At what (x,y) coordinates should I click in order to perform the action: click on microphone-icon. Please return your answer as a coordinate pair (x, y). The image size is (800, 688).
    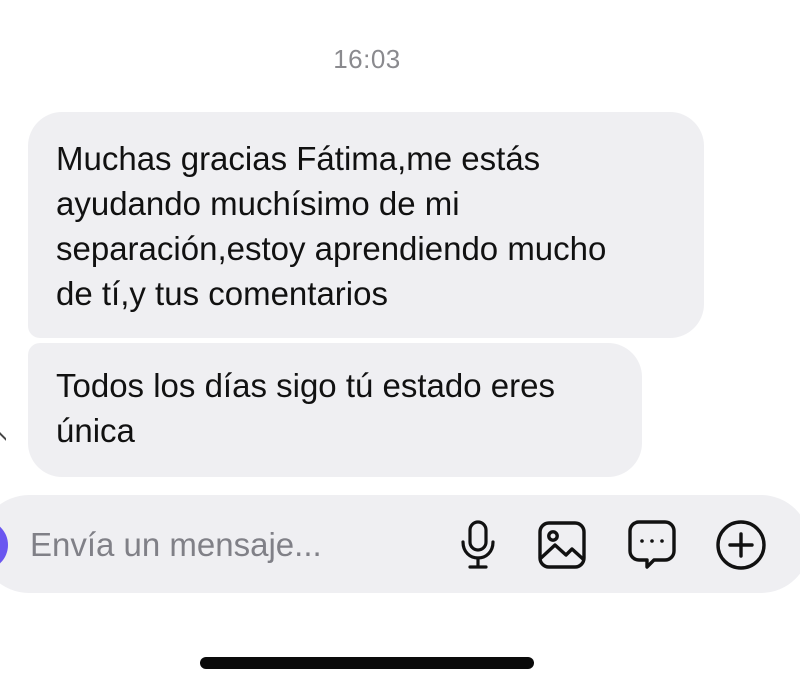
    Looking at the image, I should click on (478, 545).